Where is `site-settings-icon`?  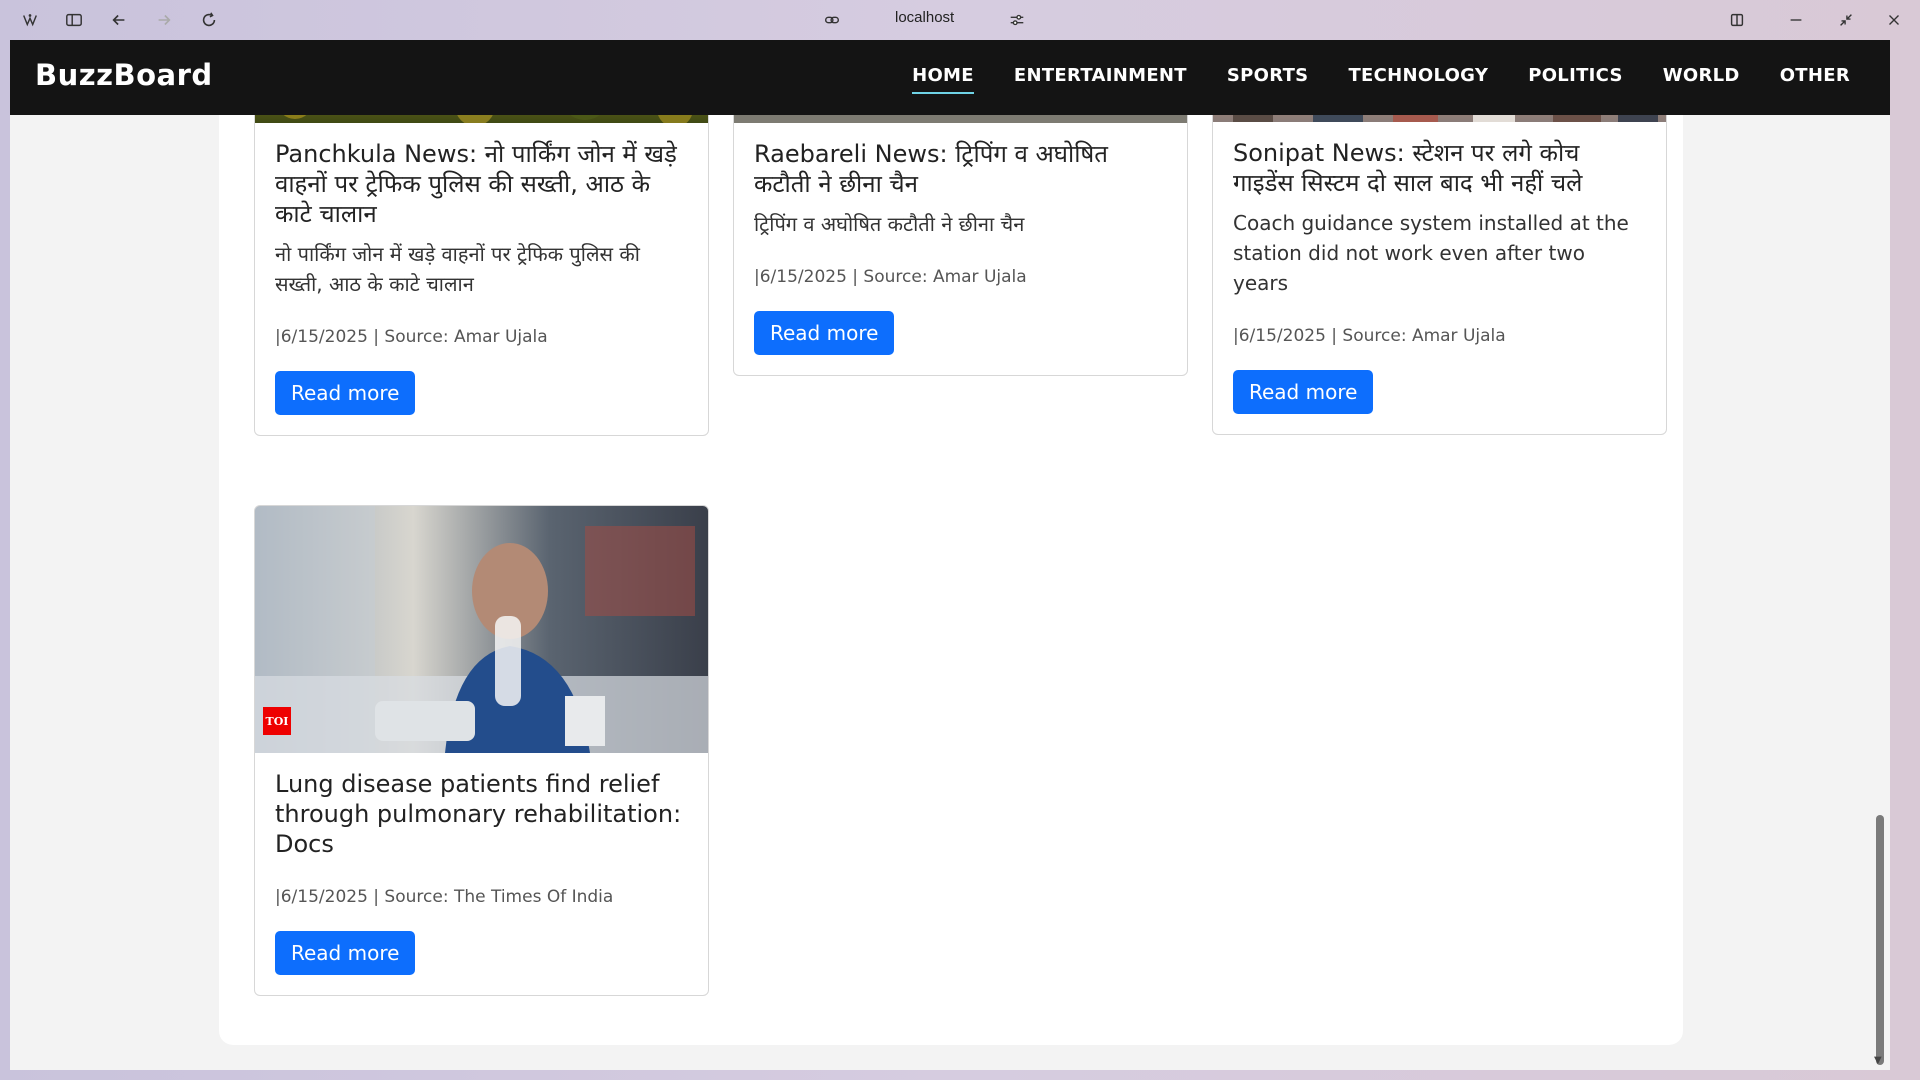 site-settings-icon is located at coordinates (1017, 20).